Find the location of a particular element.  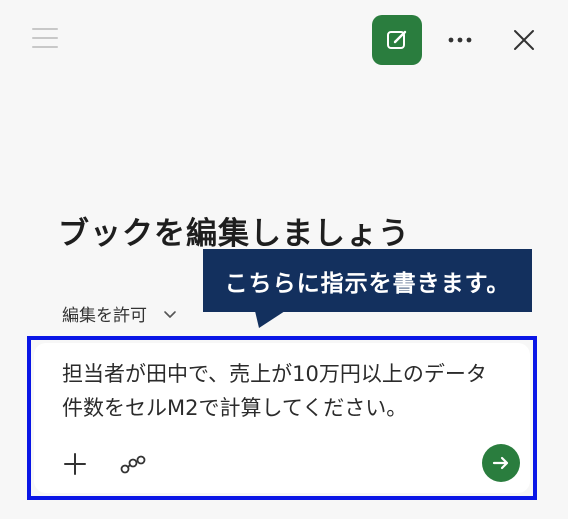

permission-dropdown: 編集を許可 is located at coordinates (119, 313).